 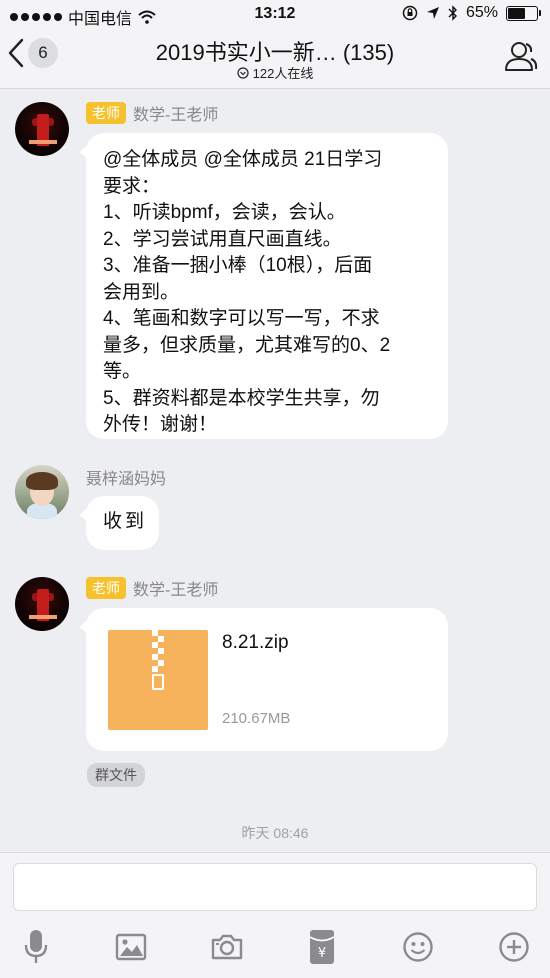 I want to click on message-bubble: 收到, so click(x=119, y=523).